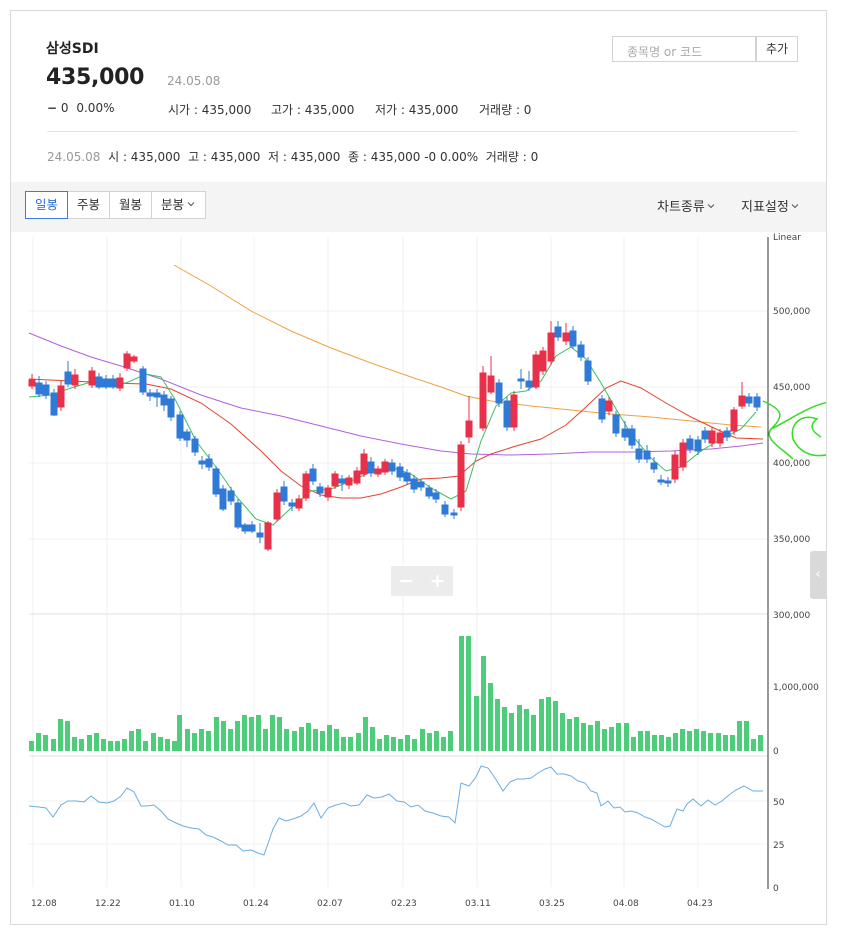  Describe the element at coordinates (779, 803) in the screenshot. I see `rsi-tick-label: 50` at that location.